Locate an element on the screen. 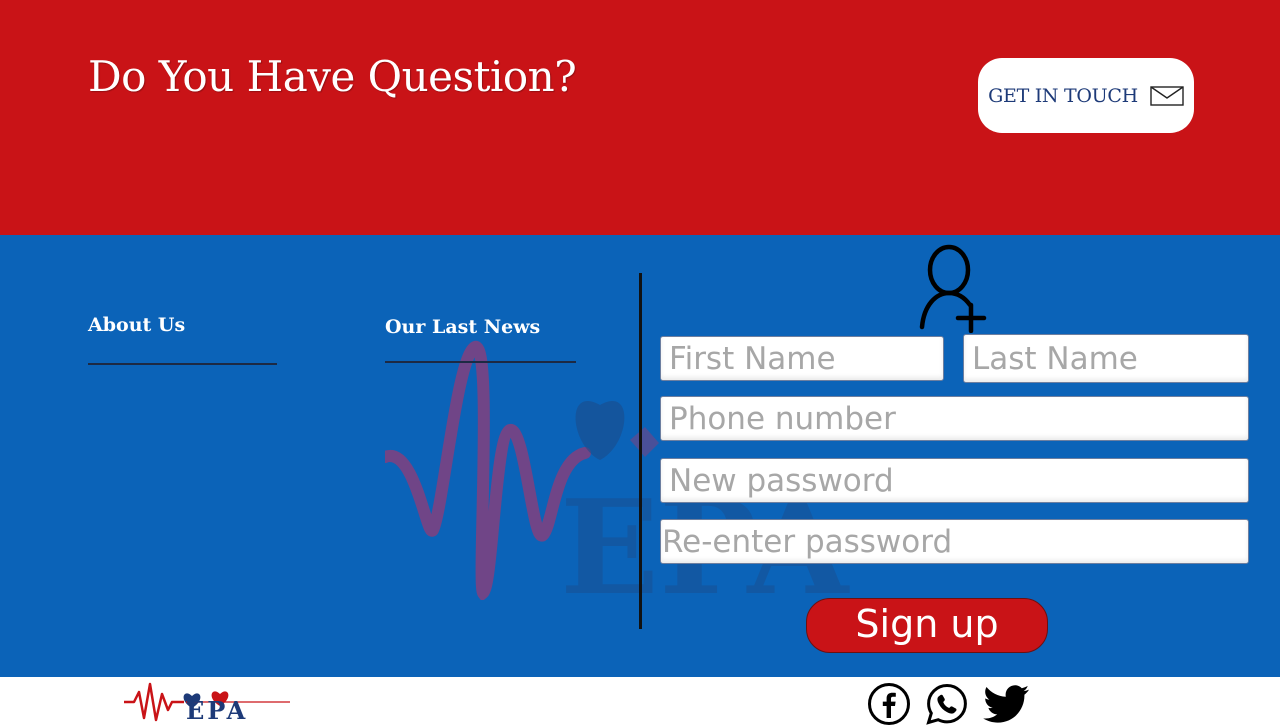 Image resolution: width=1280 pixels, height=727 pixels. get-in-touch-label: GET IN TOUCH is located at coordinates (1063, 95).